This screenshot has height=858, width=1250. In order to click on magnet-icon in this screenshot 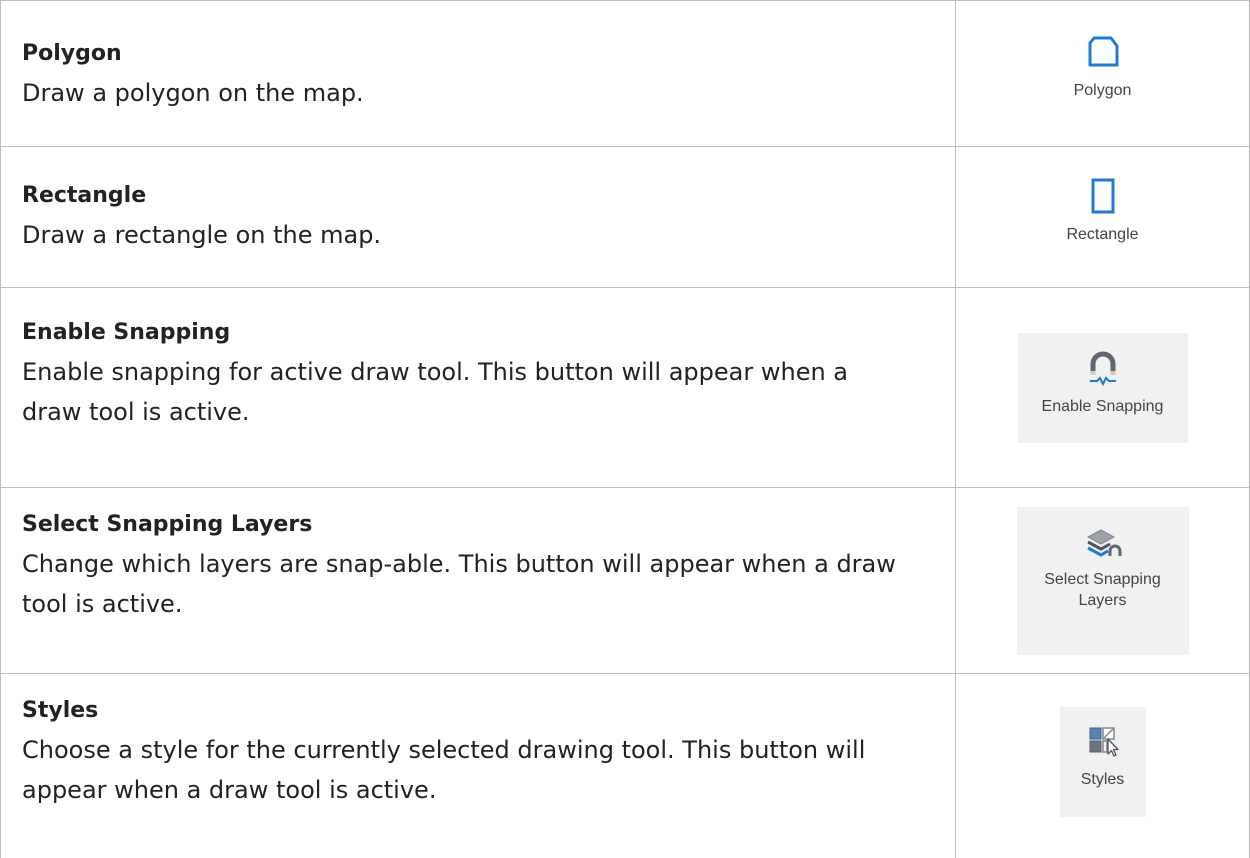, I will do `click(1102, 369)`.